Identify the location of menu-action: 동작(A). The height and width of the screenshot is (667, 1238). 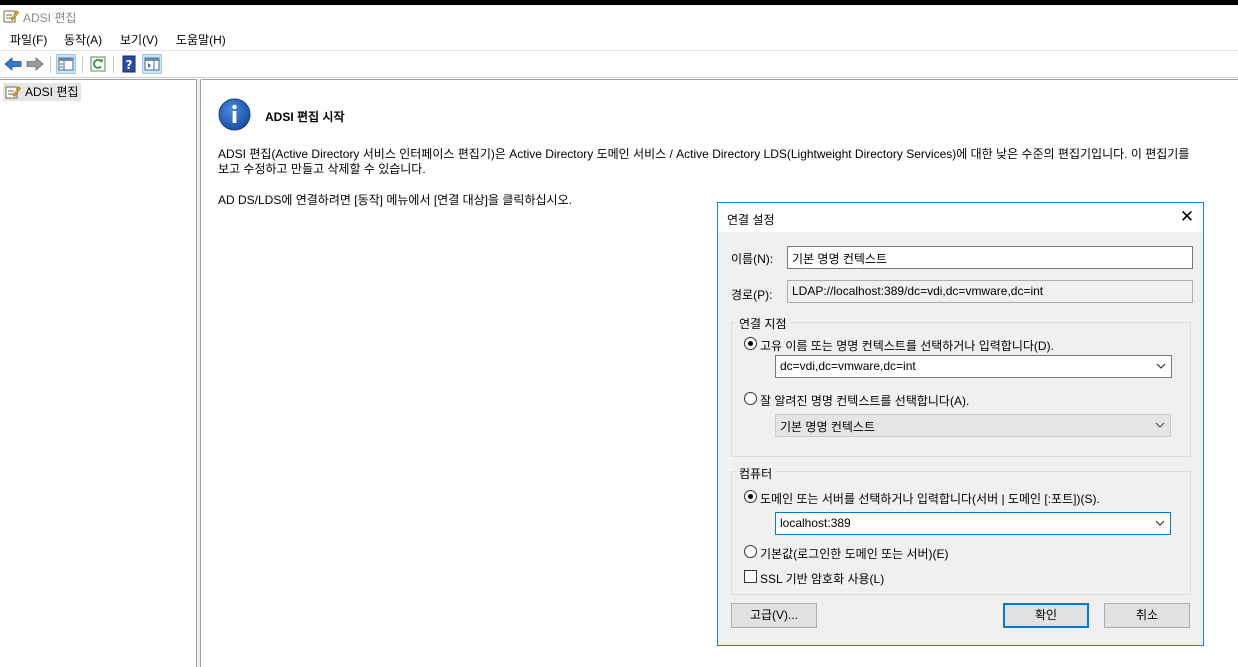
(83, 39).